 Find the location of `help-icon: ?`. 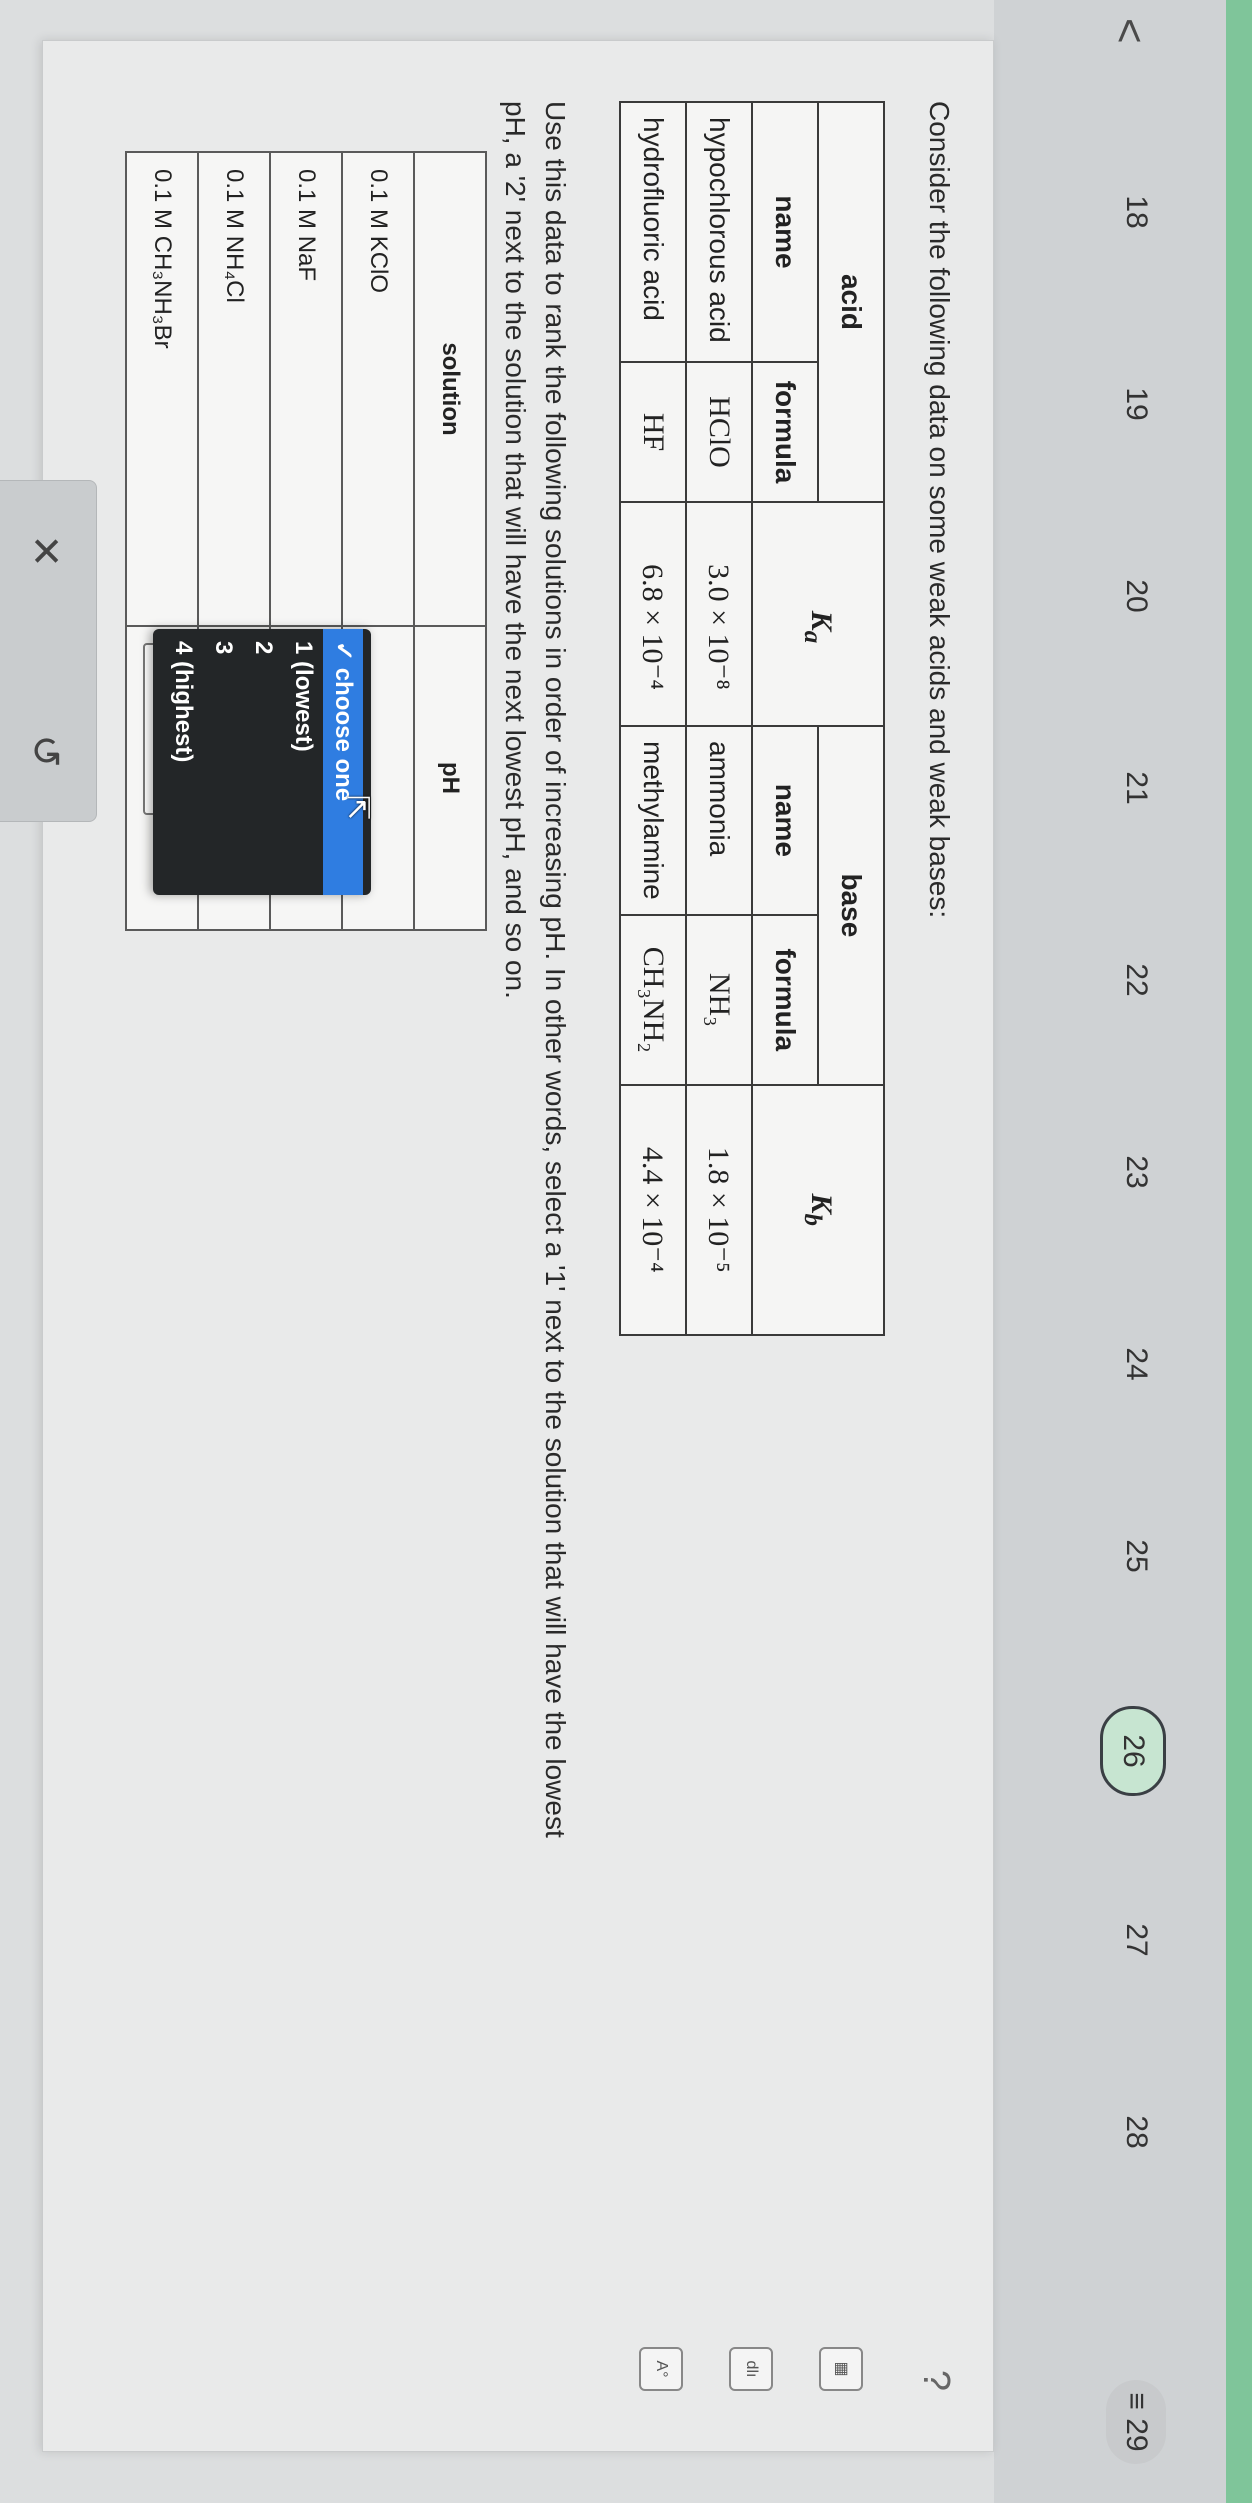

help-icon: ? is located at coordinates (935, 2380).